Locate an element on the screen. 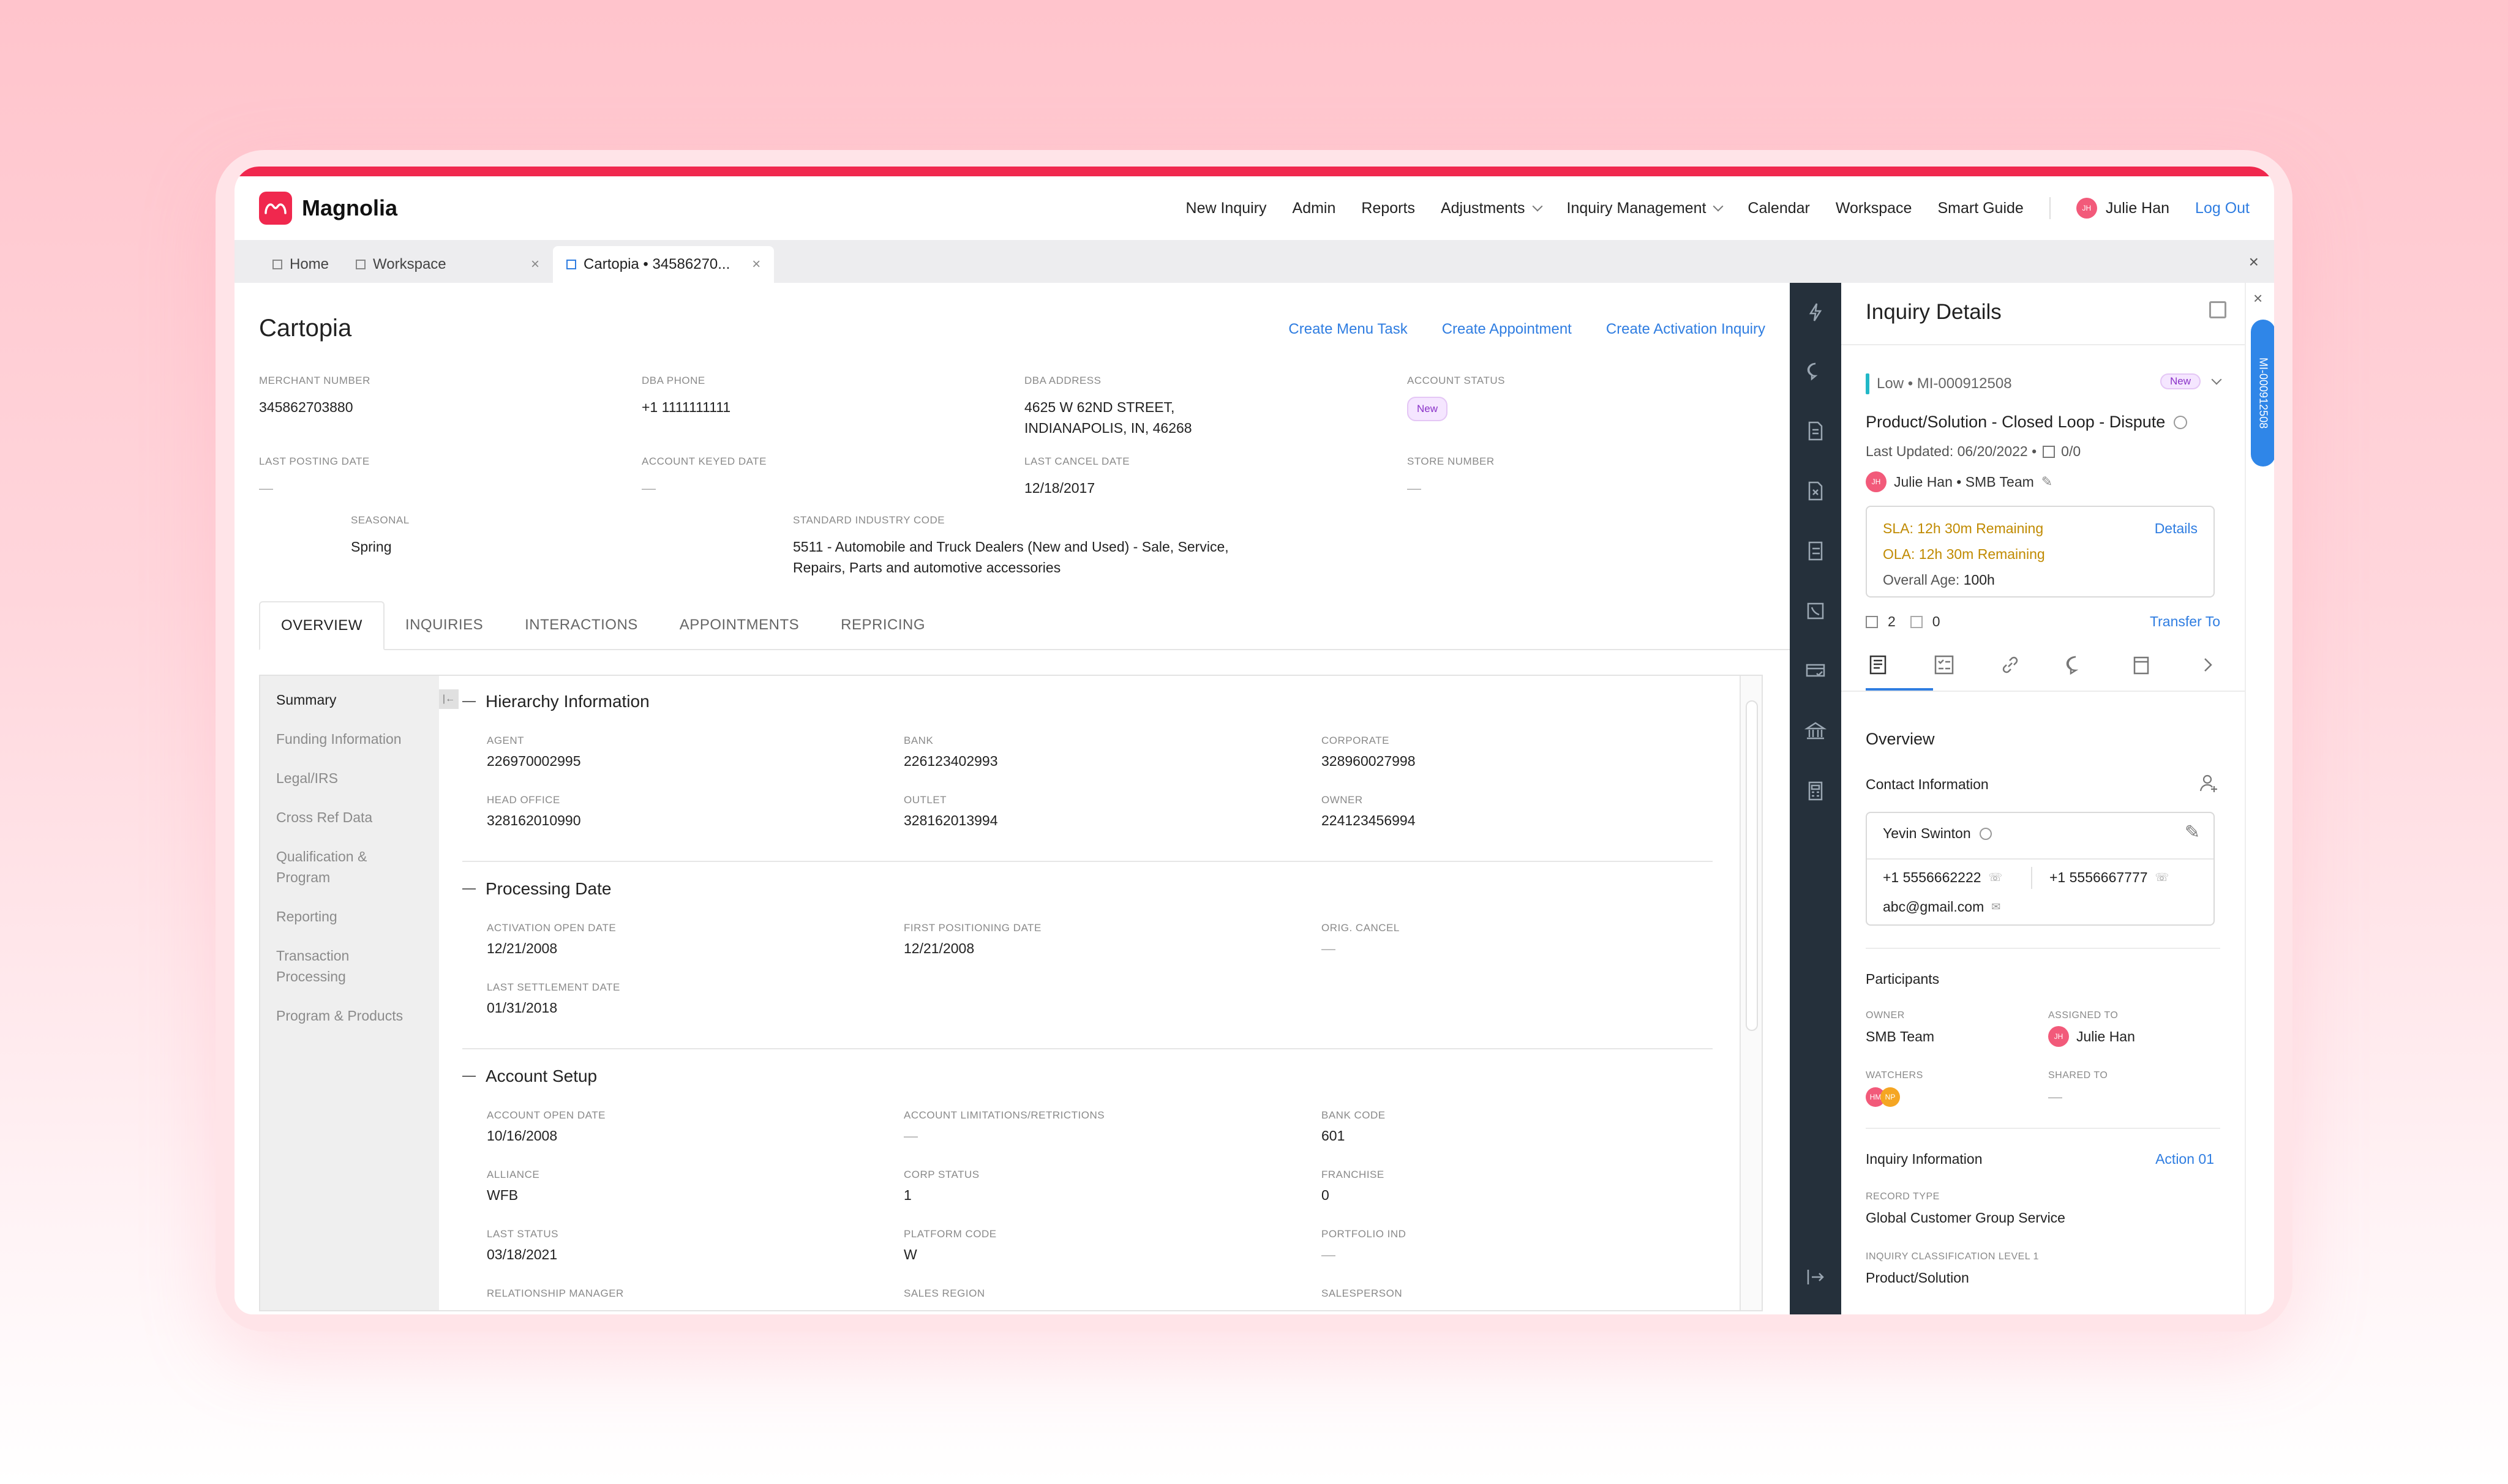 The height and width of the screenshot is (1484, 2508). logout-link: Log Out is located at coordinates (2222, 209).